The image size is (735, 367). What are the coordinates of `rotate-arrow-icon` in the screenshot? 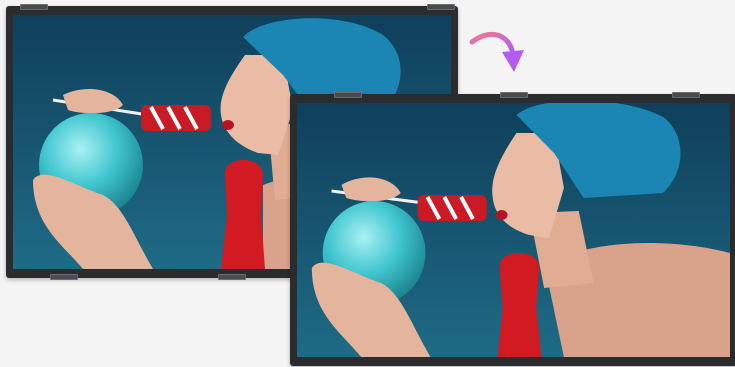 It's located at (496, 52).